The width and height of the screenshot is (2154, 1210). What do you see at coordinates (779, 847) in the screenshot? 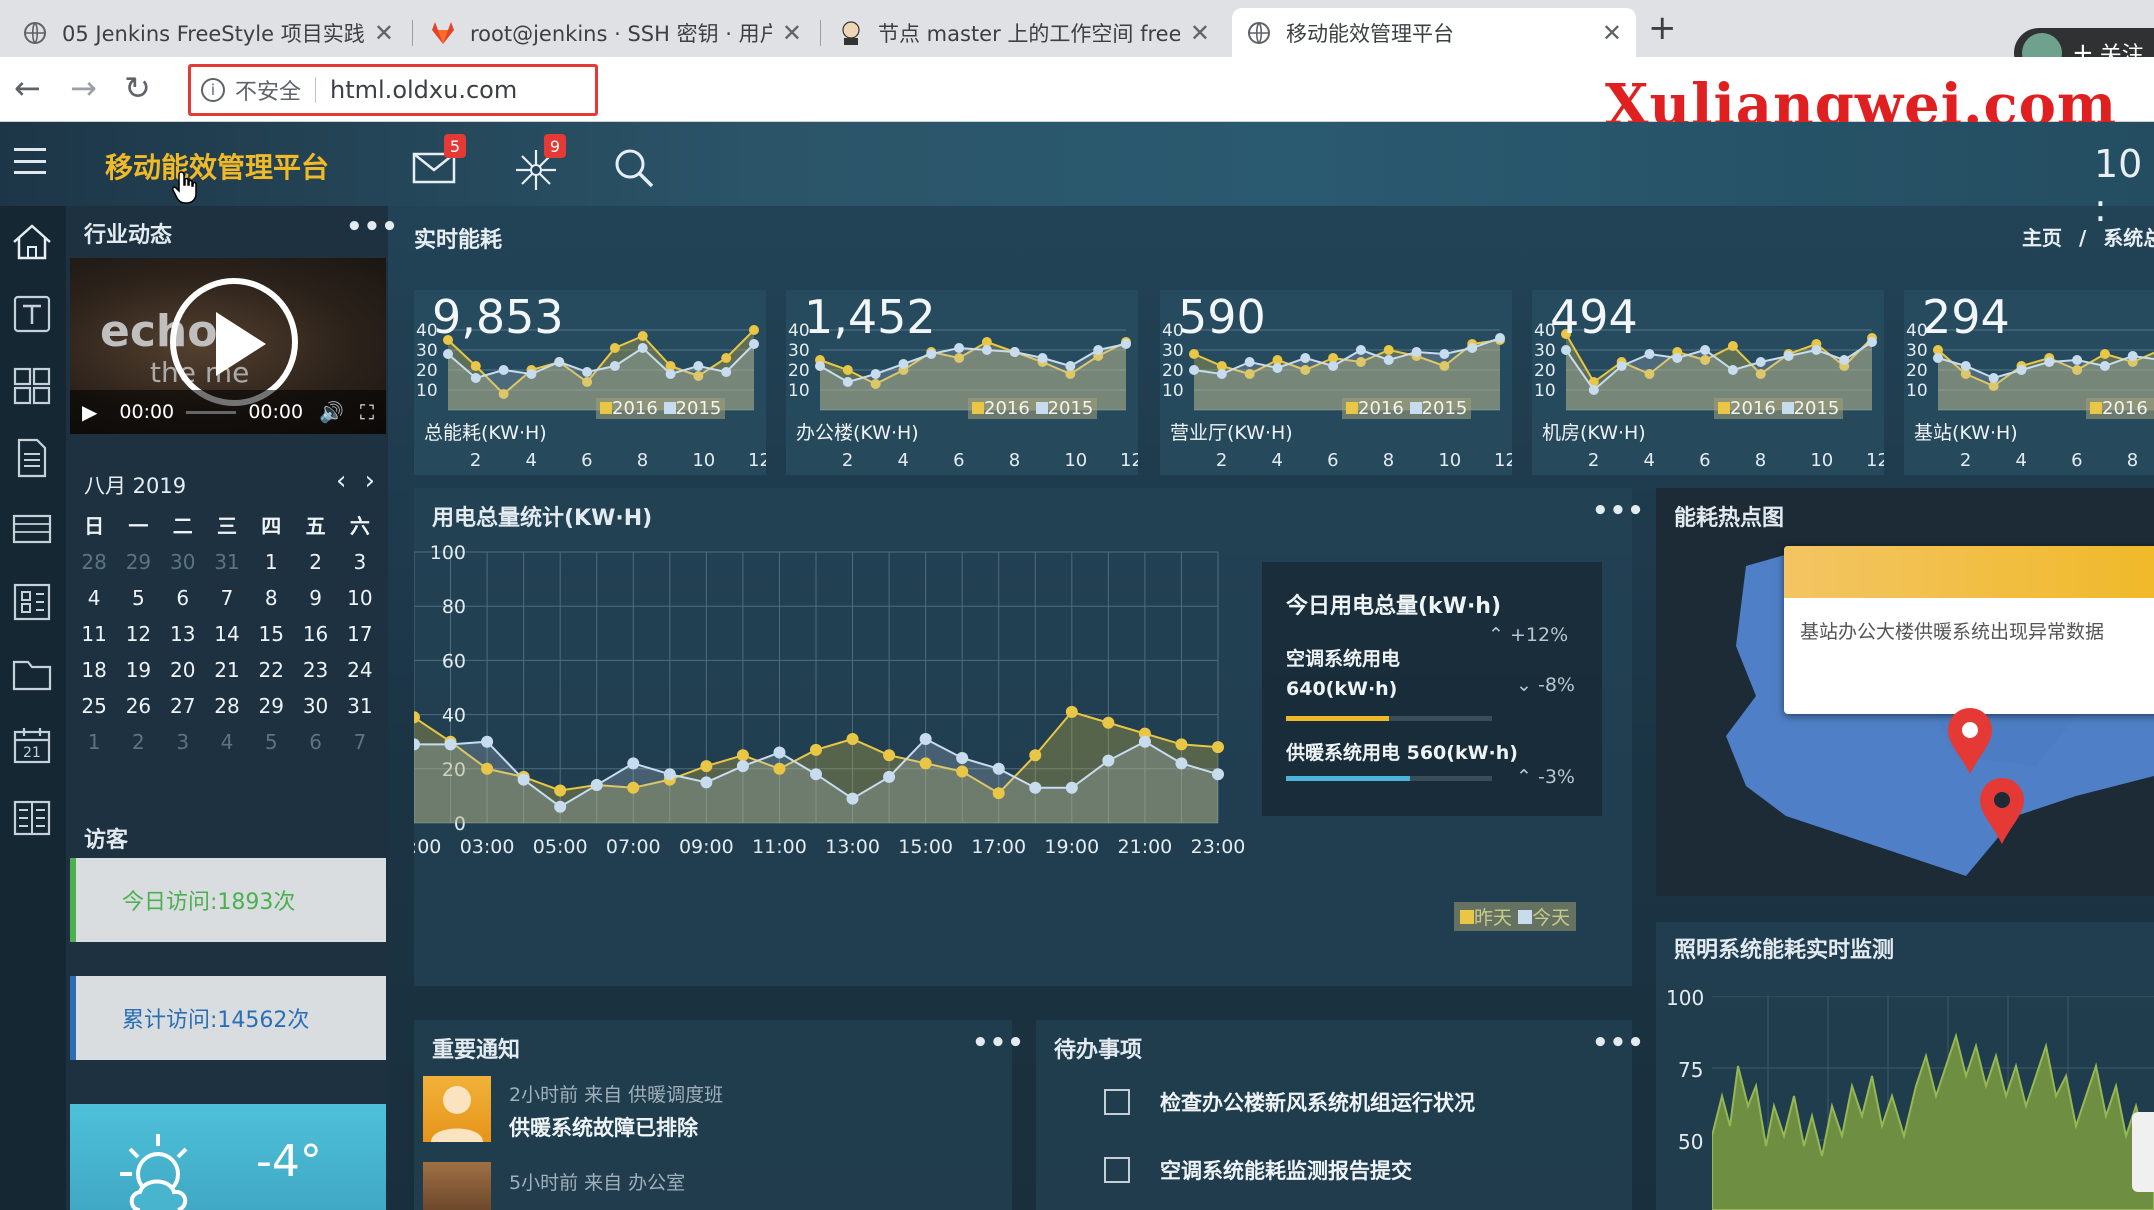
I see `x-tick-label: 11:00` at bounding box center [779, 847].